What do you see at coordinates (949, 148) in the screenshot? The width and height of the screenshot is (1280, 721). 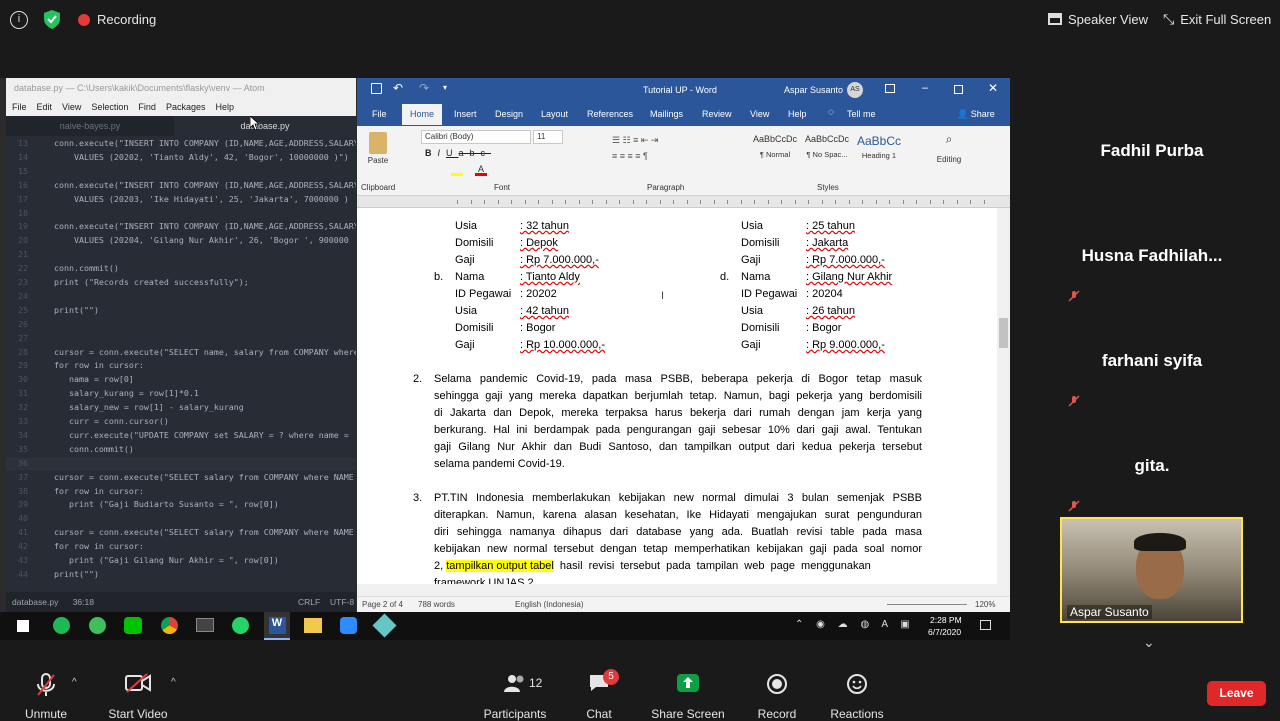 I see `editing-button: ⌕ Editing` at bounding box center [949, 148].